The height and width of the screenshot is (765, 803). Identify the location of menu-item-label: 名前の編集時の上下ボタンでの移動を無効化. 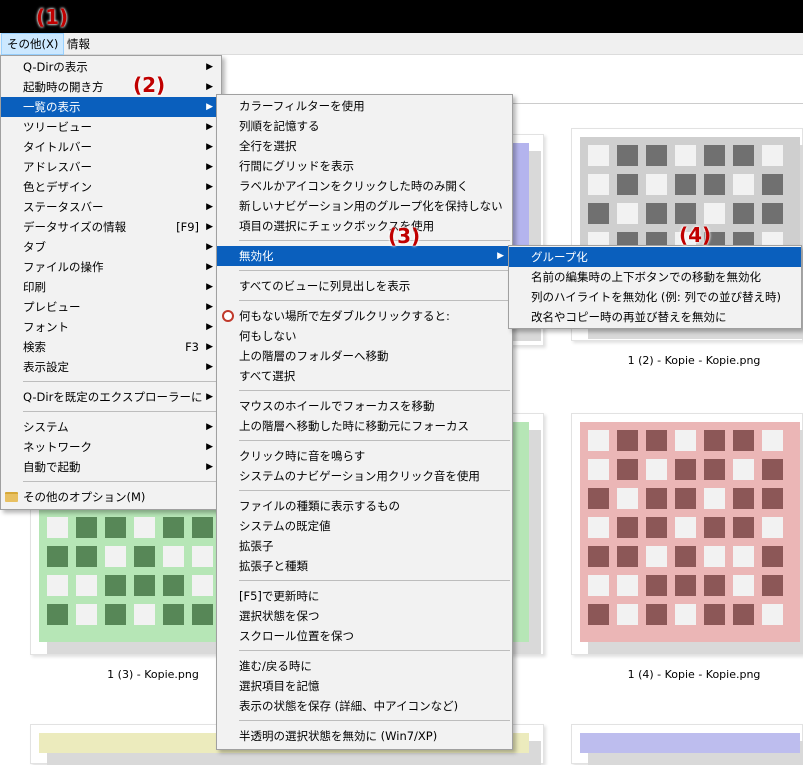
(646, 277).